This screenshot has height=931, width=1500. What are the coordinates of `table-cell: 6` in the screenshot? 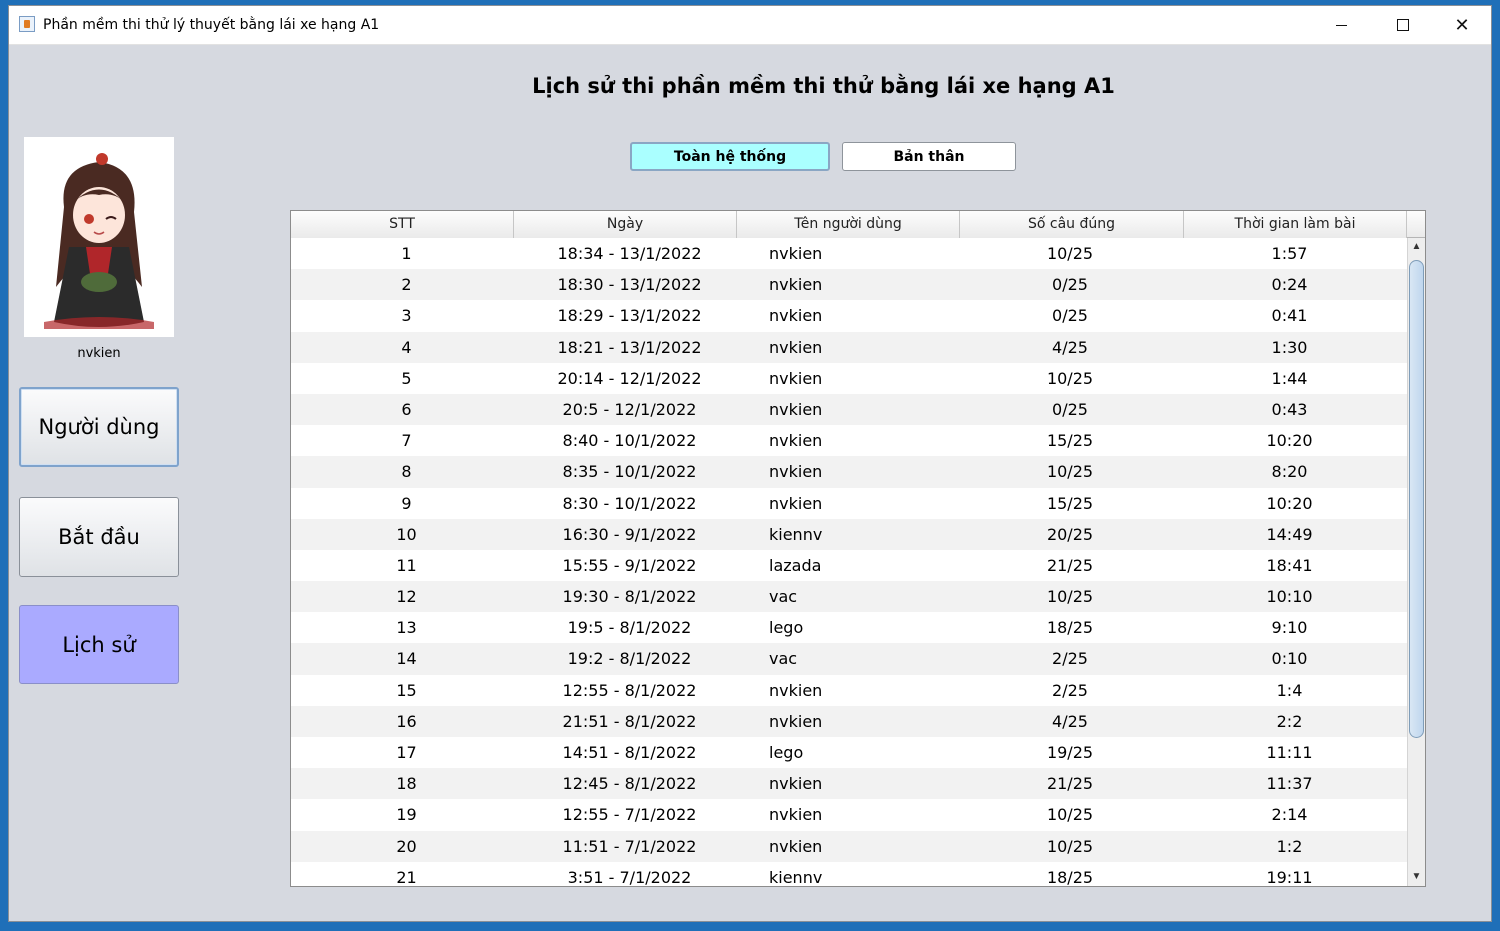 It's located at (406, 409).